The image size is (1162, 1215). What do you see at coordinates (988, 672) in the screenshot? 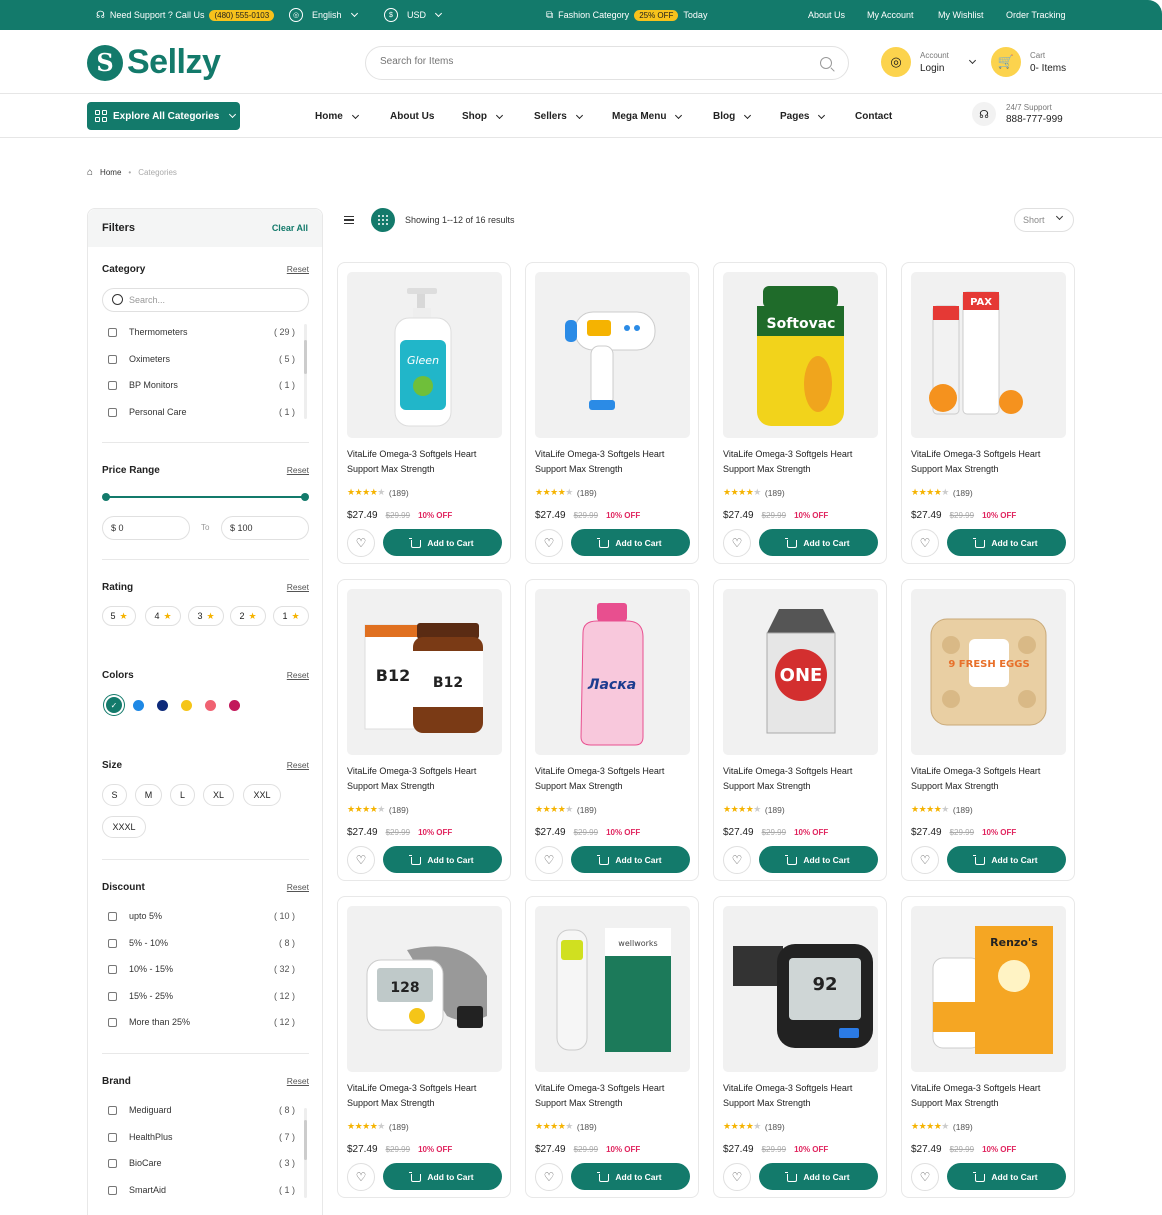
I see `product-image: 9 FRESH EGGS` at bounding box center [988, 672].